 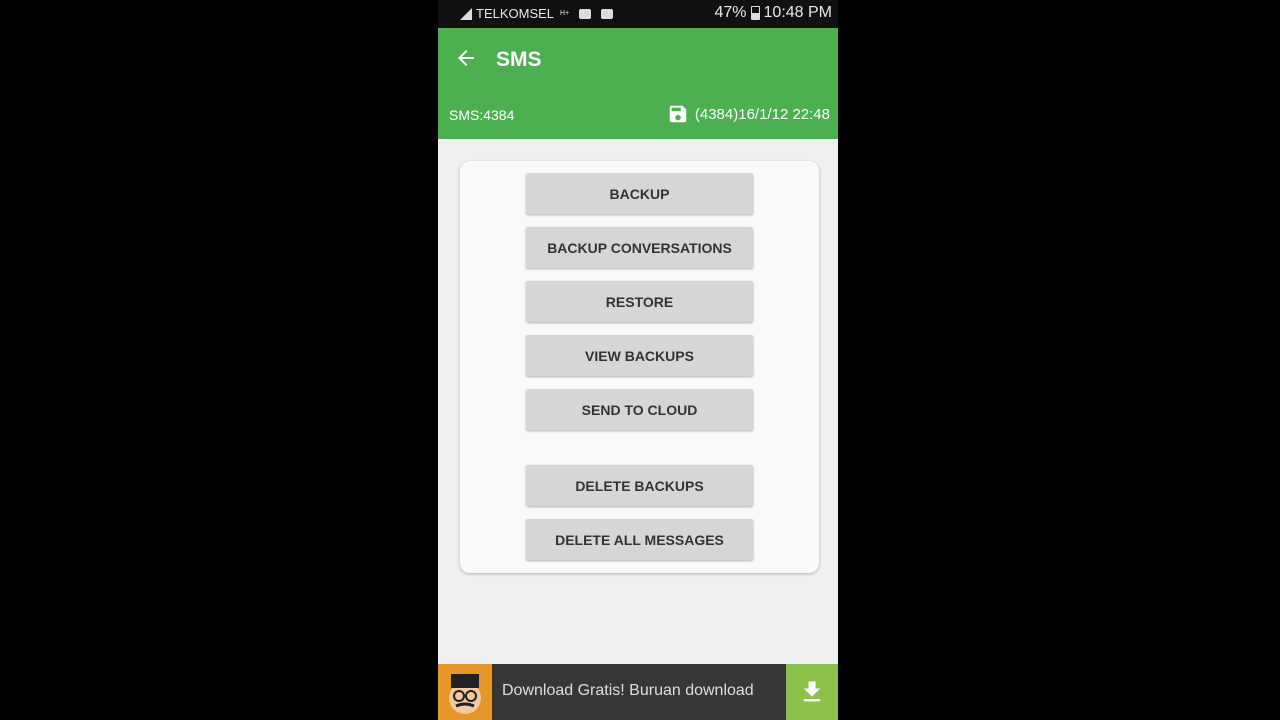 What do you see at coordinates (638, 83) in the screenshot?
I see `app-bar: SMS SMS:4384 (4384)16/1/12 22:48` at bounding box center [638, 83].